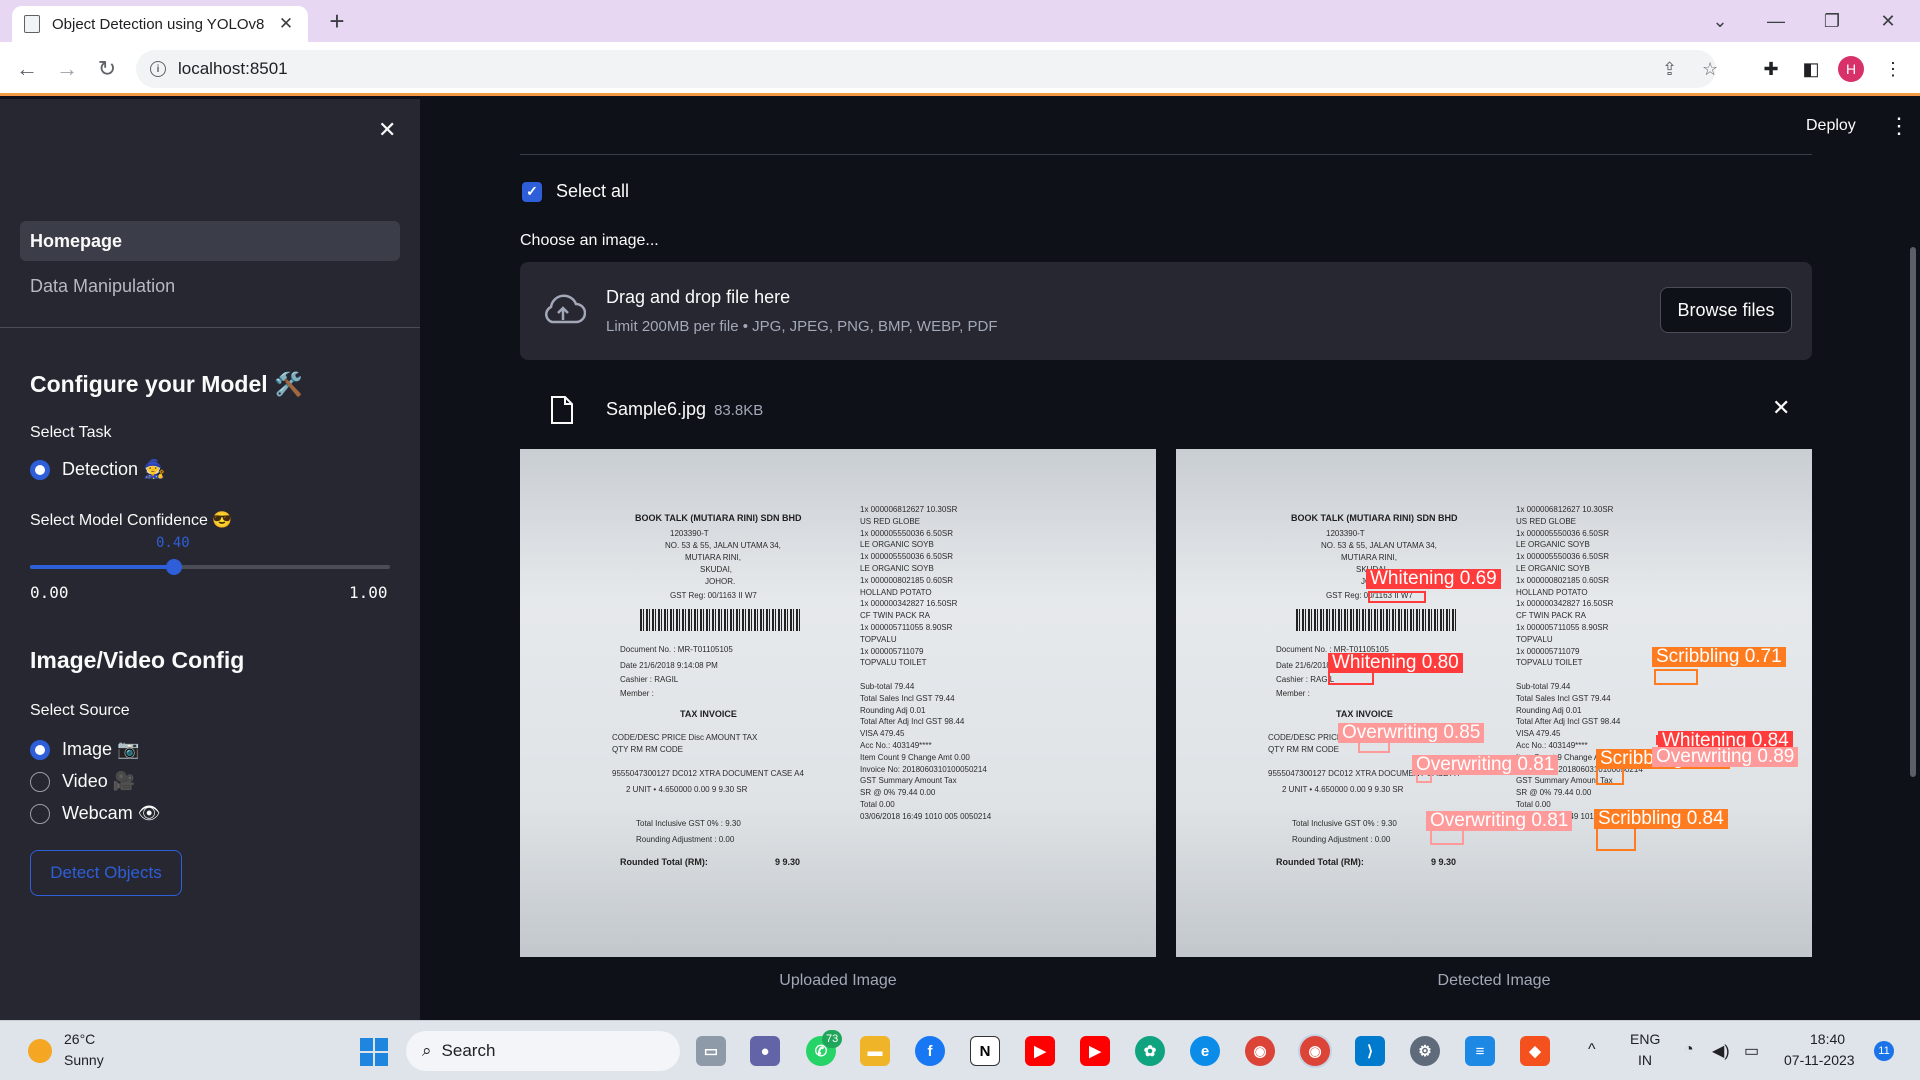  I want to click on tab-title: Object Detection using YOLOv8, so click(158, 24).